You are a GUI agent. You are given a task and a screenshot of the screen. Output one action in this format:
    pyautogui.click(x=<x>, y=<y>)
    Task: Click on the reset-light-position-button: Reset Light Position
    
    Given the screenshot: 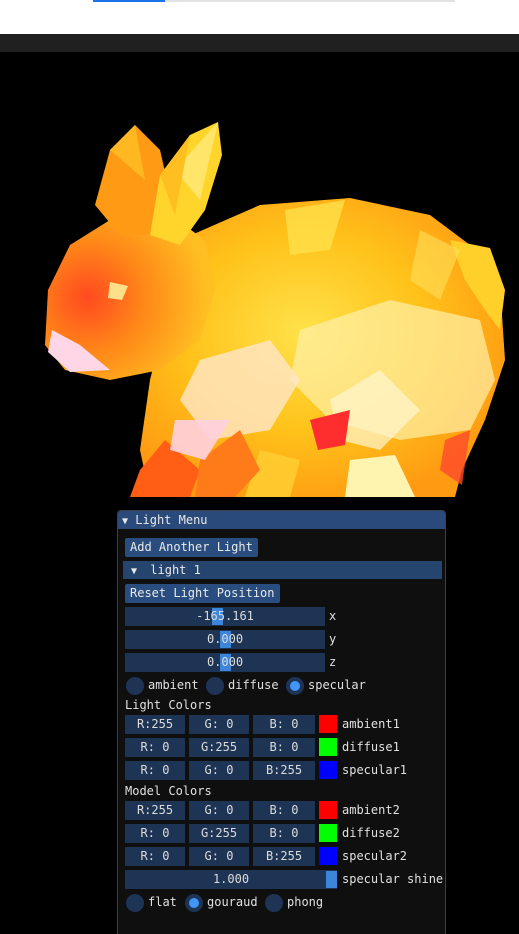 What is the action you would take?
    pyautogui.click(x=202, y=593)
    